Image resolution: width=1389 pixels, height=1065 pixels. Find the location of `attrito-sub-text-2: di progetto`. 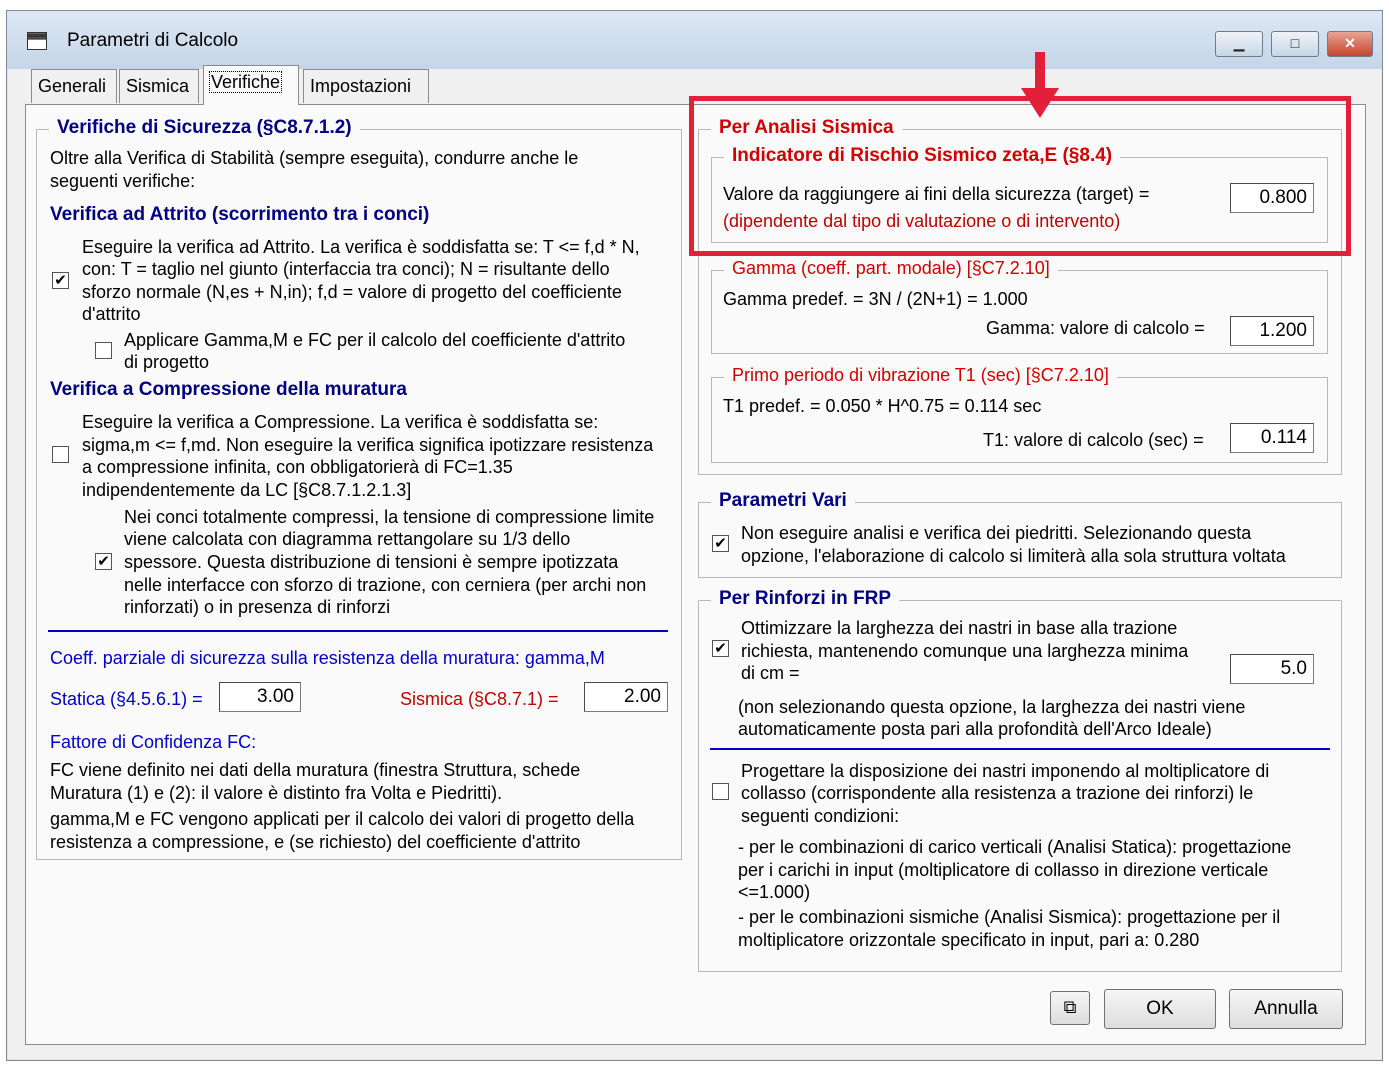

attrito-sub-text-2: di progetto is located at coordinates (167, 362).